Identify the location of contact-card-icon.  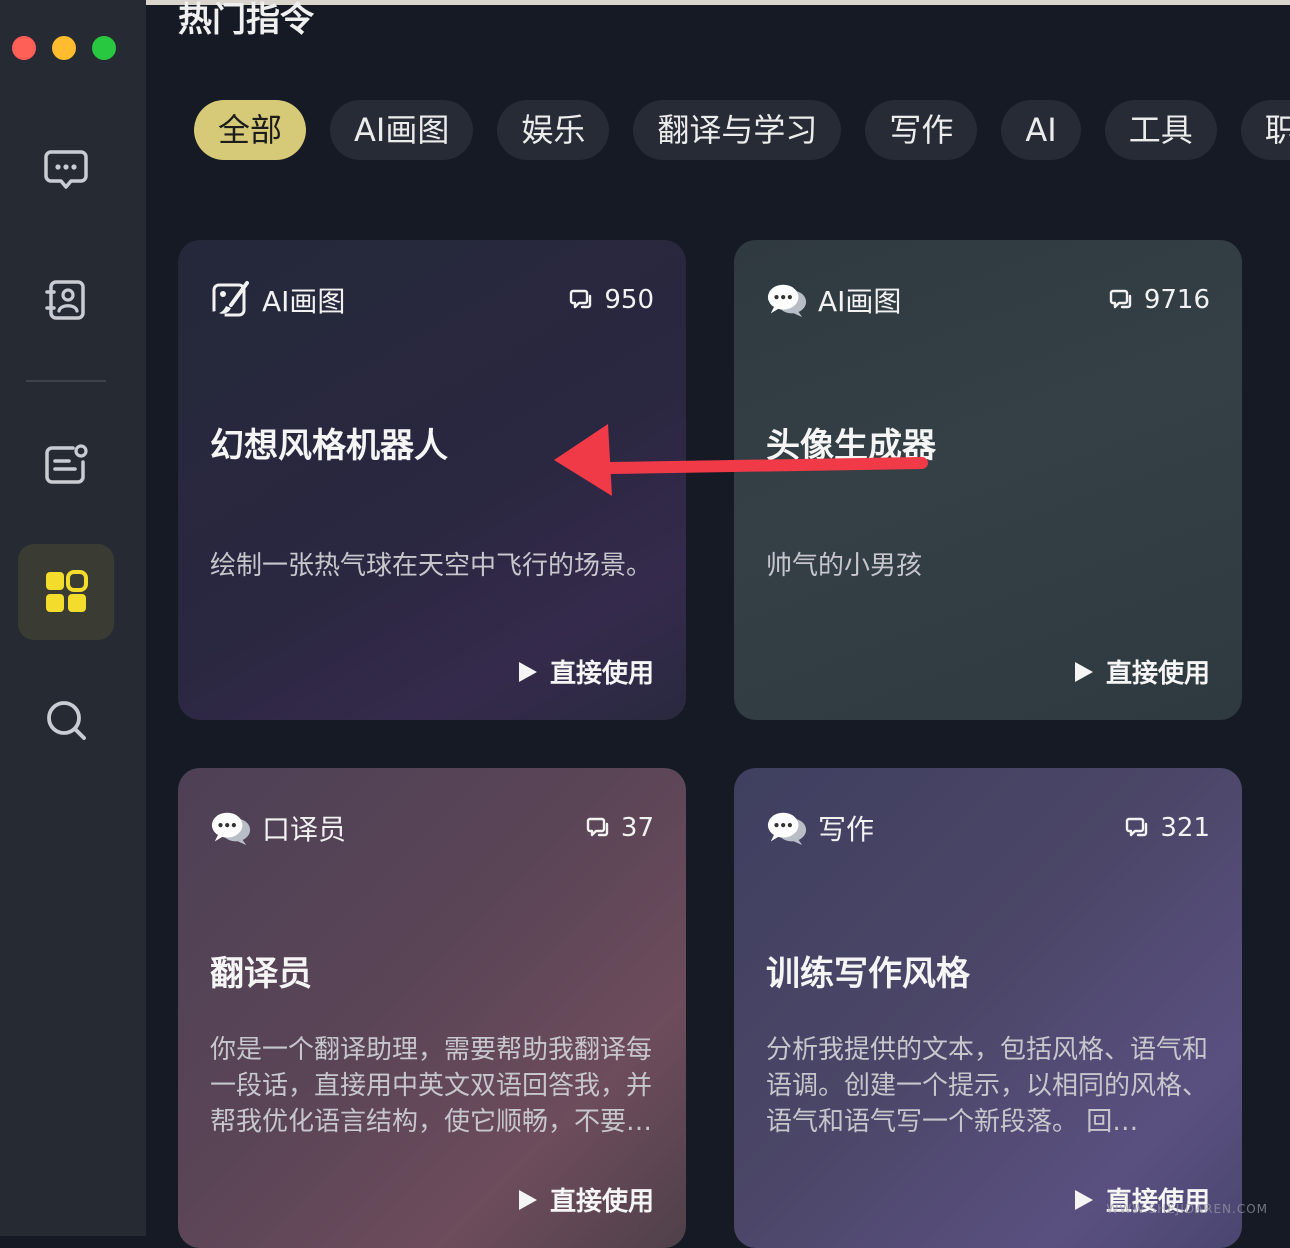
(65, 300).